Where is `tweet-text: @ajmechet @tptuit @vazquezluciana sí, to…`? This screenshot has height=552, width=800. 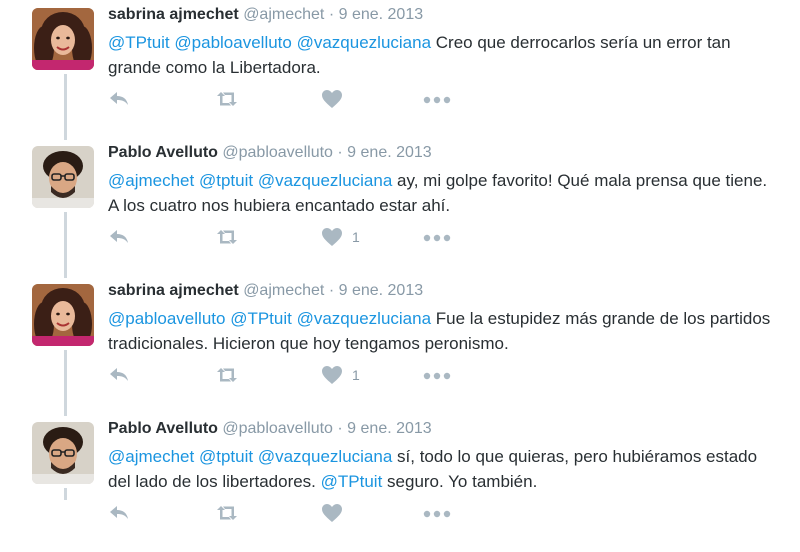
tweet-text: @ajmechet @tptuit @vazquezluciana sí, to… is located at coordinates (443, 469).